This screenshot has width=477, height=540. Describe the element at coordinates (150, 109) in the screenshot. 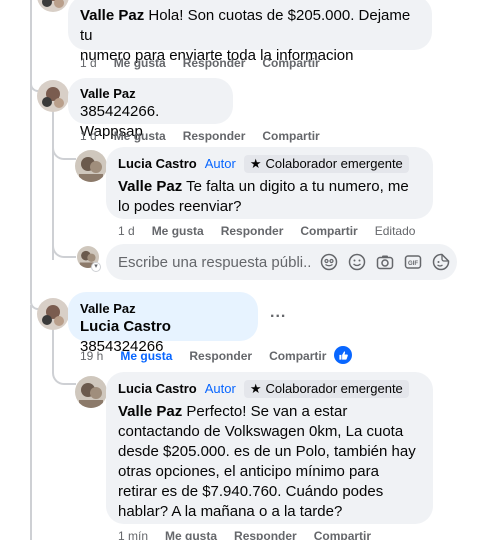

I see `comment-bubble: Valle Paz 385424266. Wappsap` at that location.